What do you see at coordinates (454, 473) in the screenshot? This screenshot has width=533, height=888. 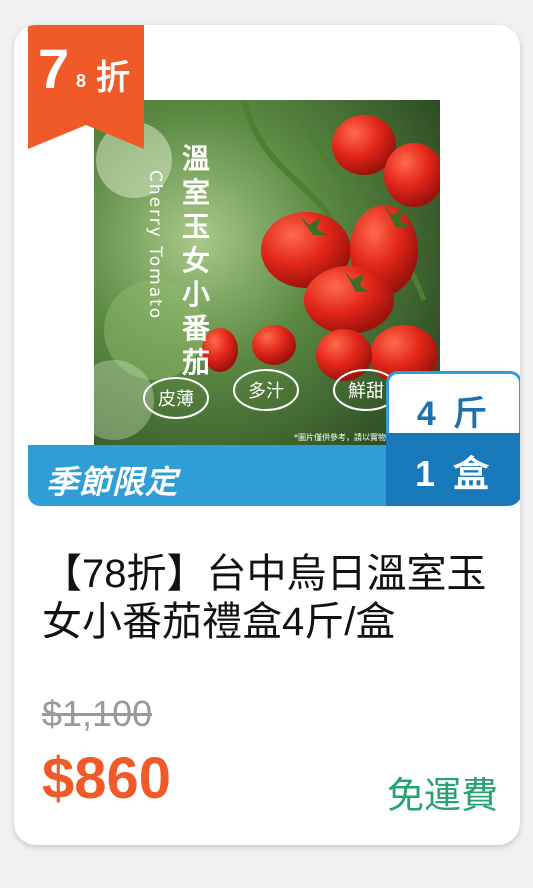 I see `spec-unit: 1 盒` at bounding box center [454, 473].